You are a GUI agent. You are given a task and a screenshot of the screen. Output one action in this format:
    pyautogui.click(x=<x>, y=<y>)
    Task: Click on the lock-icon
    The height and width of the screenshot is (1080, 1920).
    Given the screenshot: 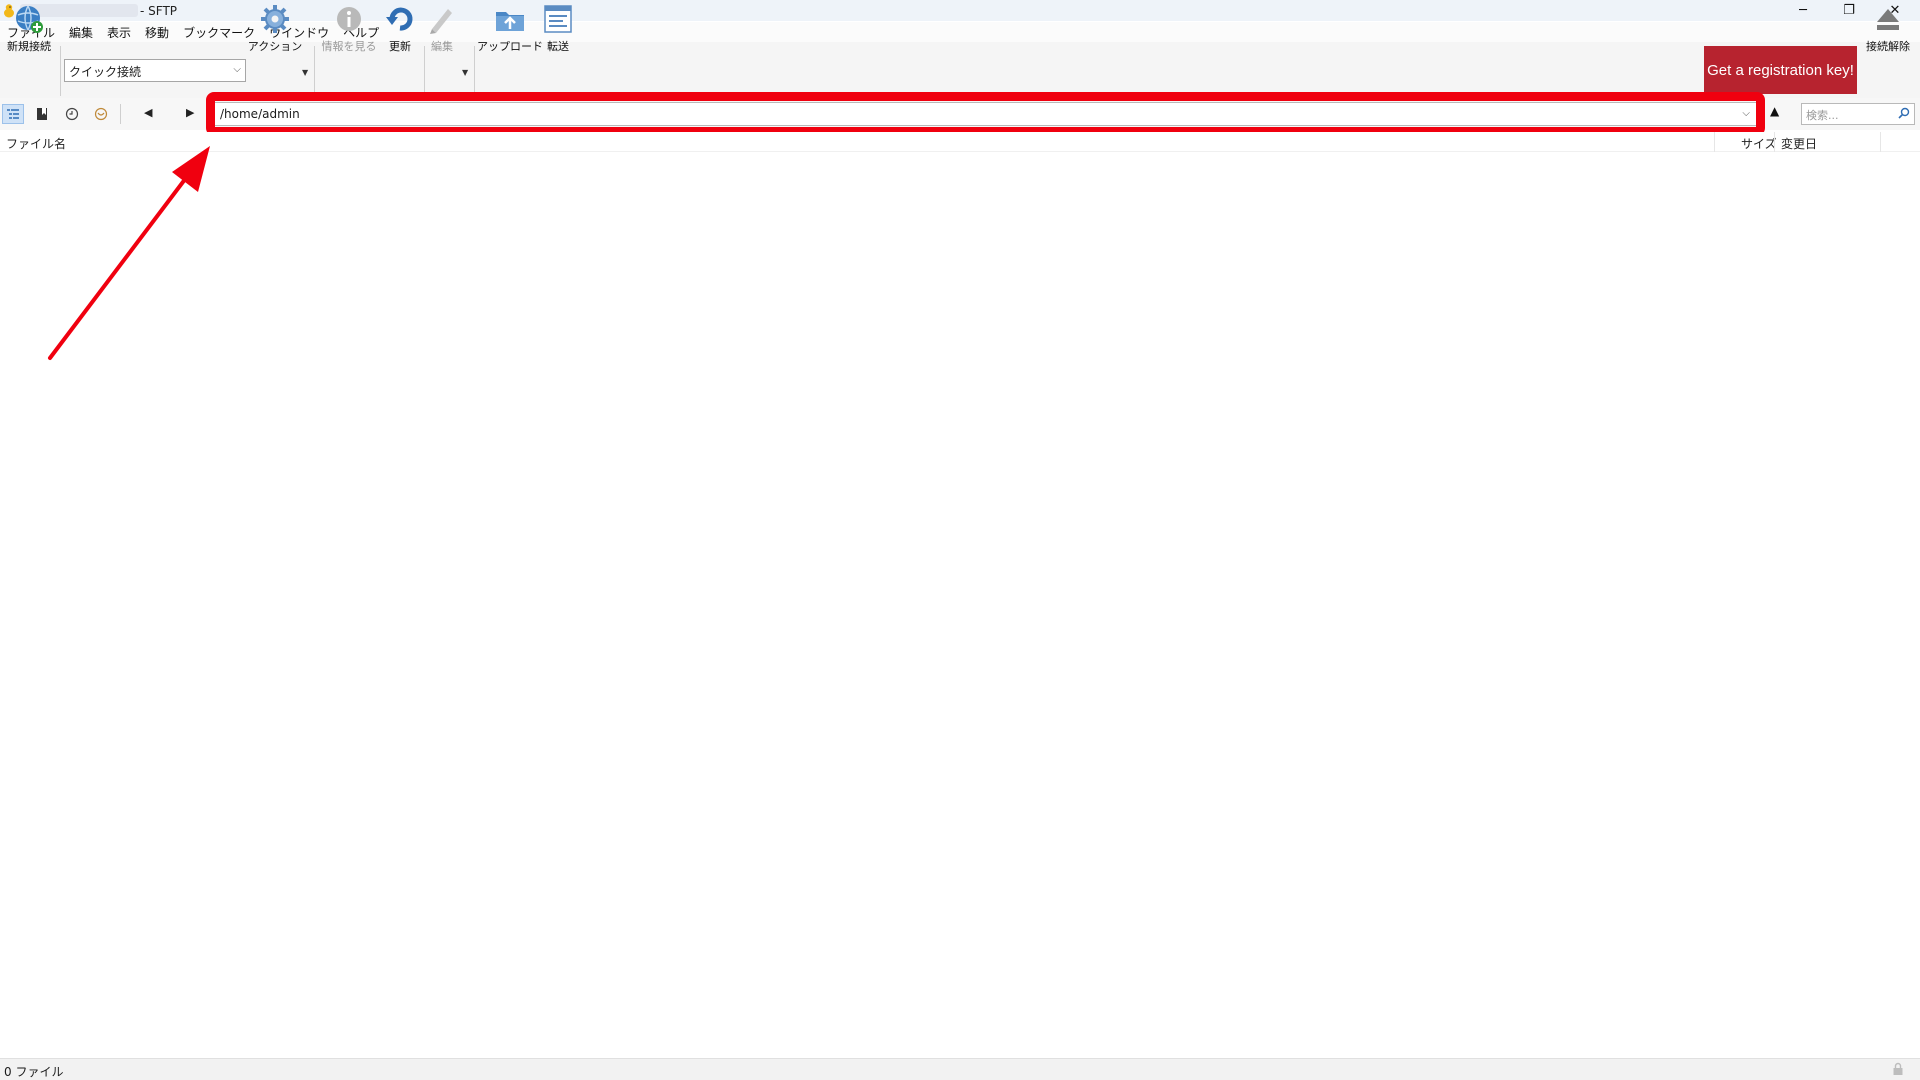 What is the action you would take?
    pyautogui.click(x=1898, y=1069)
    